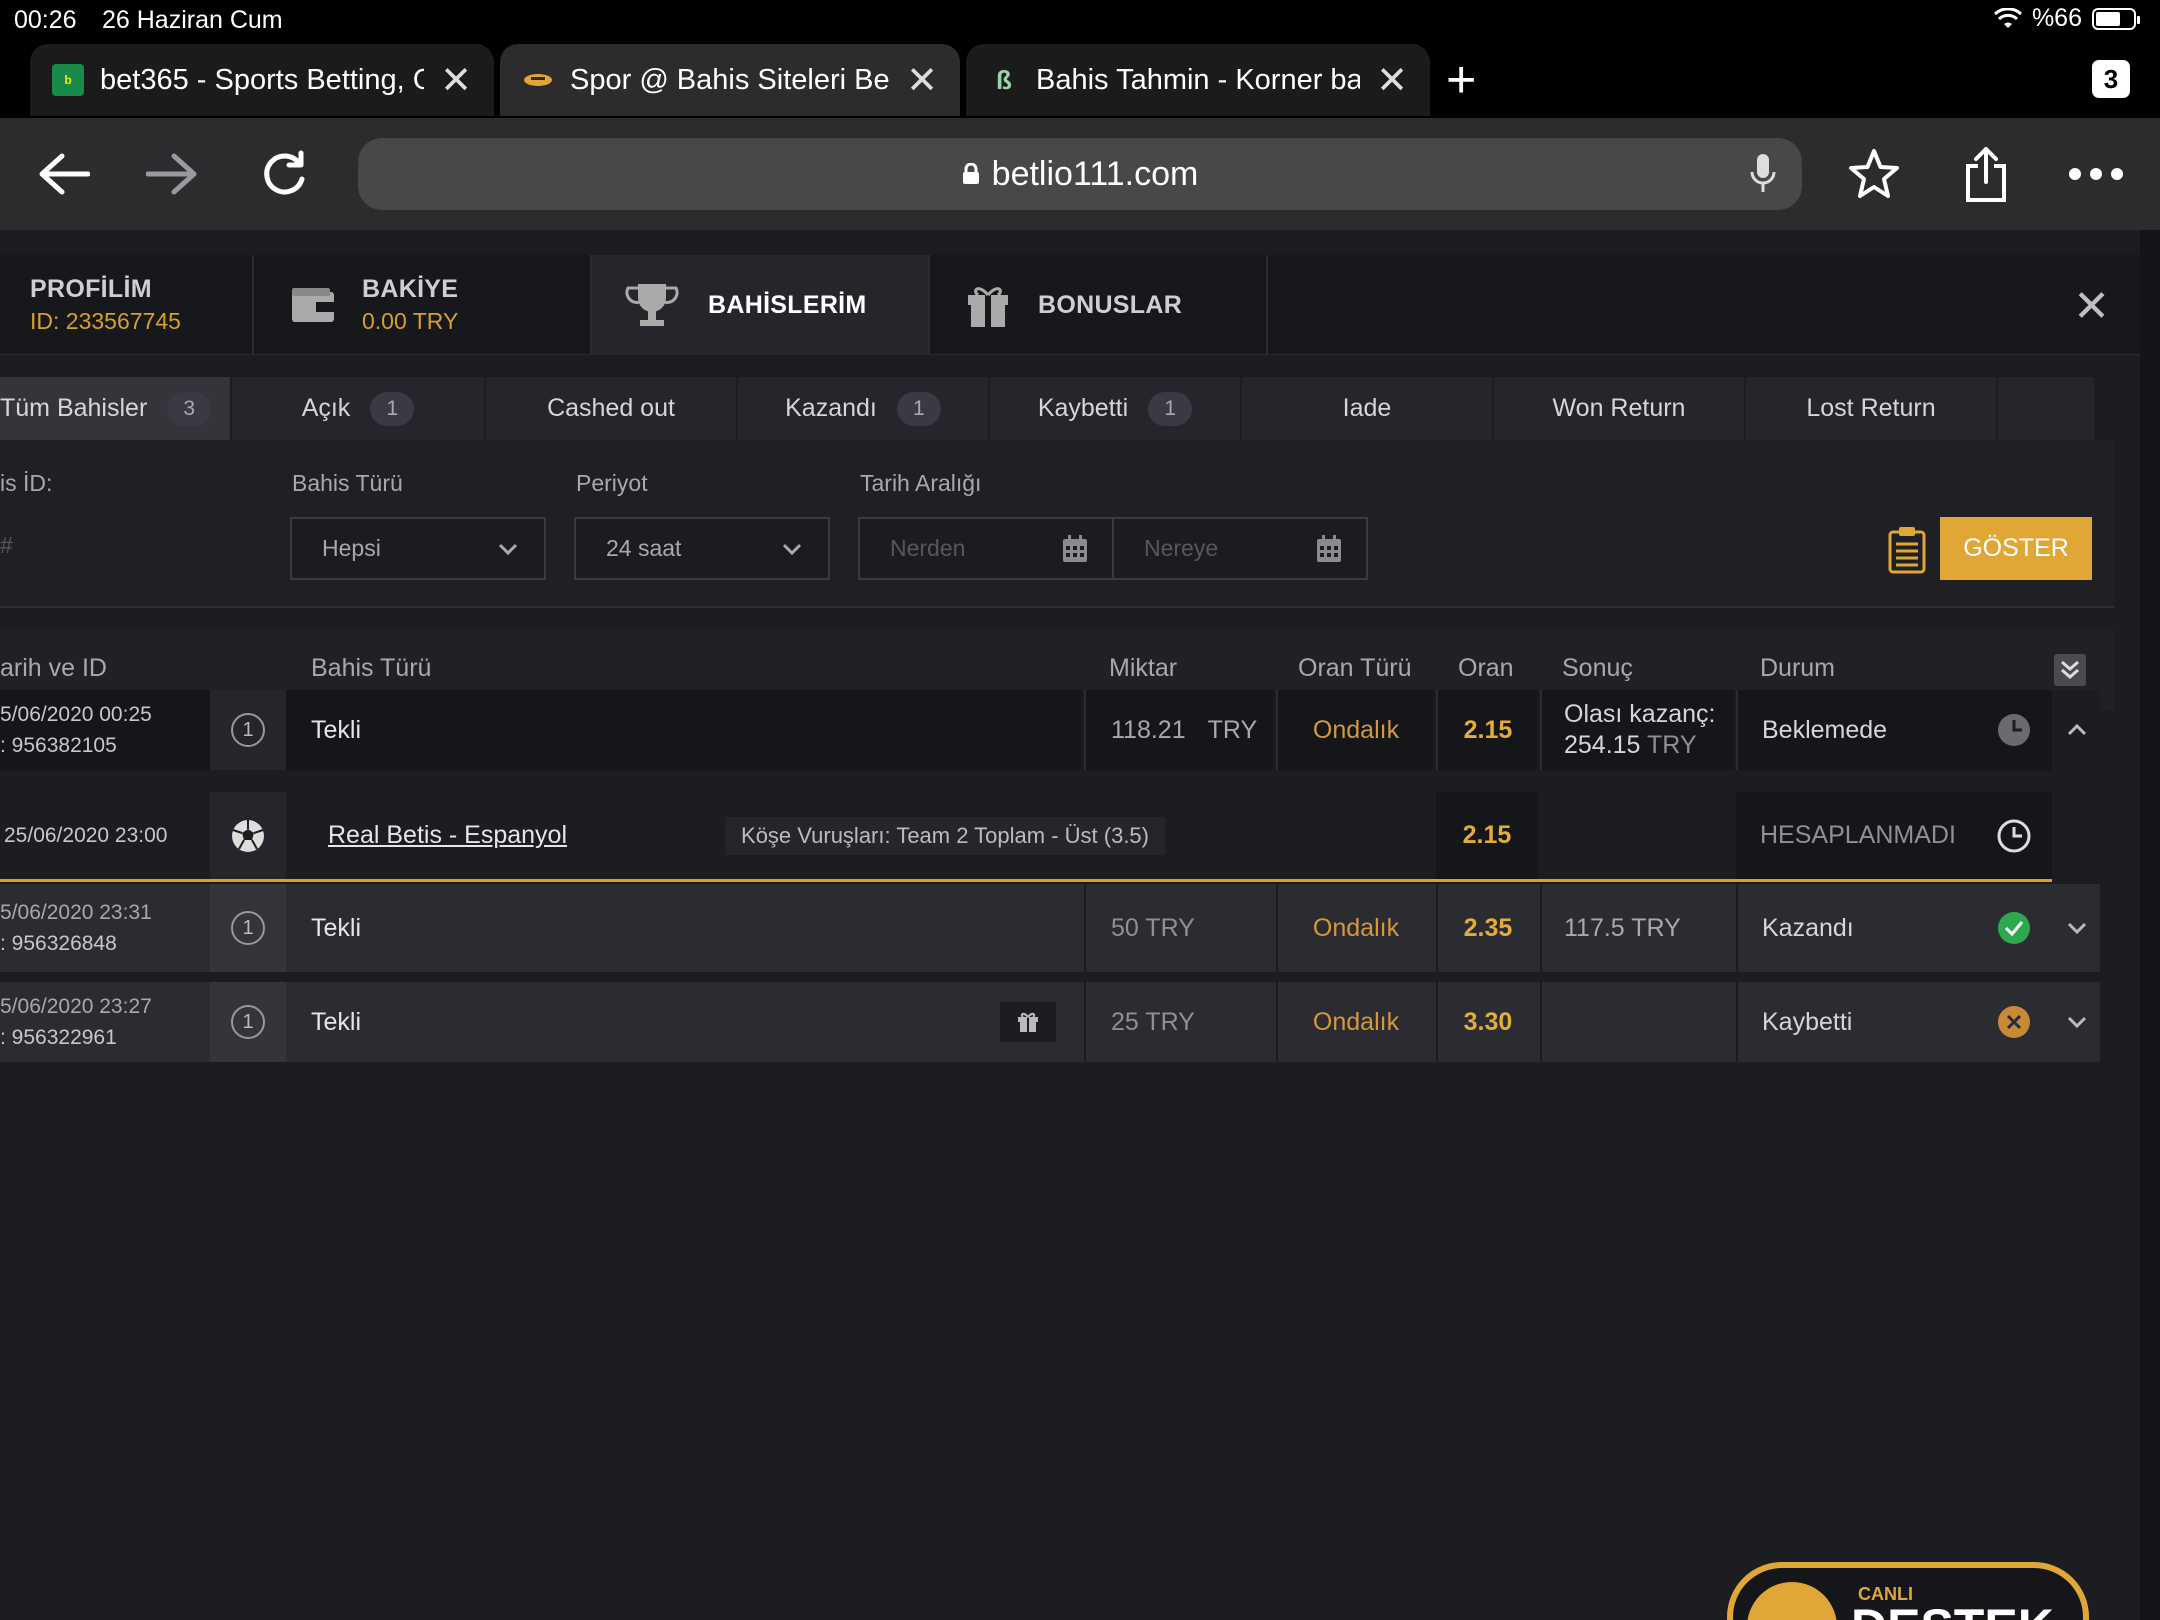 This screenshot has width=2160, height=1620. What do you see at coordinates (26, 483) in the screenshot?
I see `bet-id-label: is İD:` at bounding box center [26, 483].